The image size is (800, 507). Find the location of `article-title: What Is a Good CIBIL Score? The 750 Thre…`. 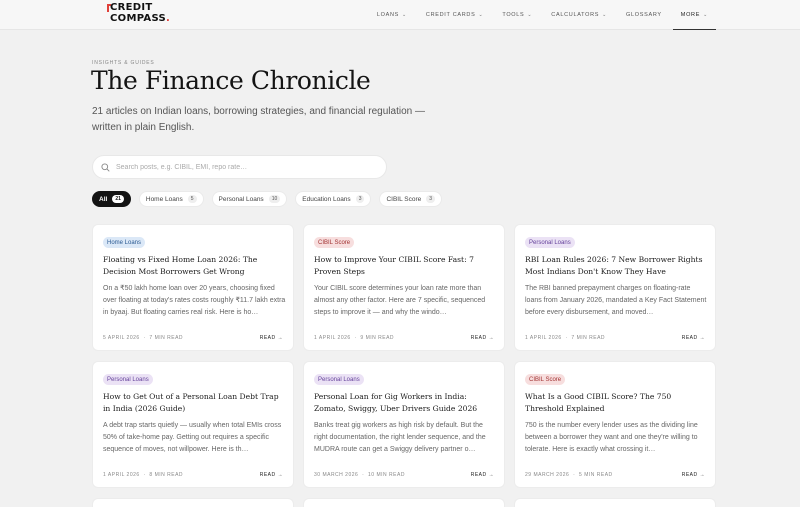

article-title: What Is a Good CIBIL Score? The 750 Thre… is located at coordinates (598, 402).